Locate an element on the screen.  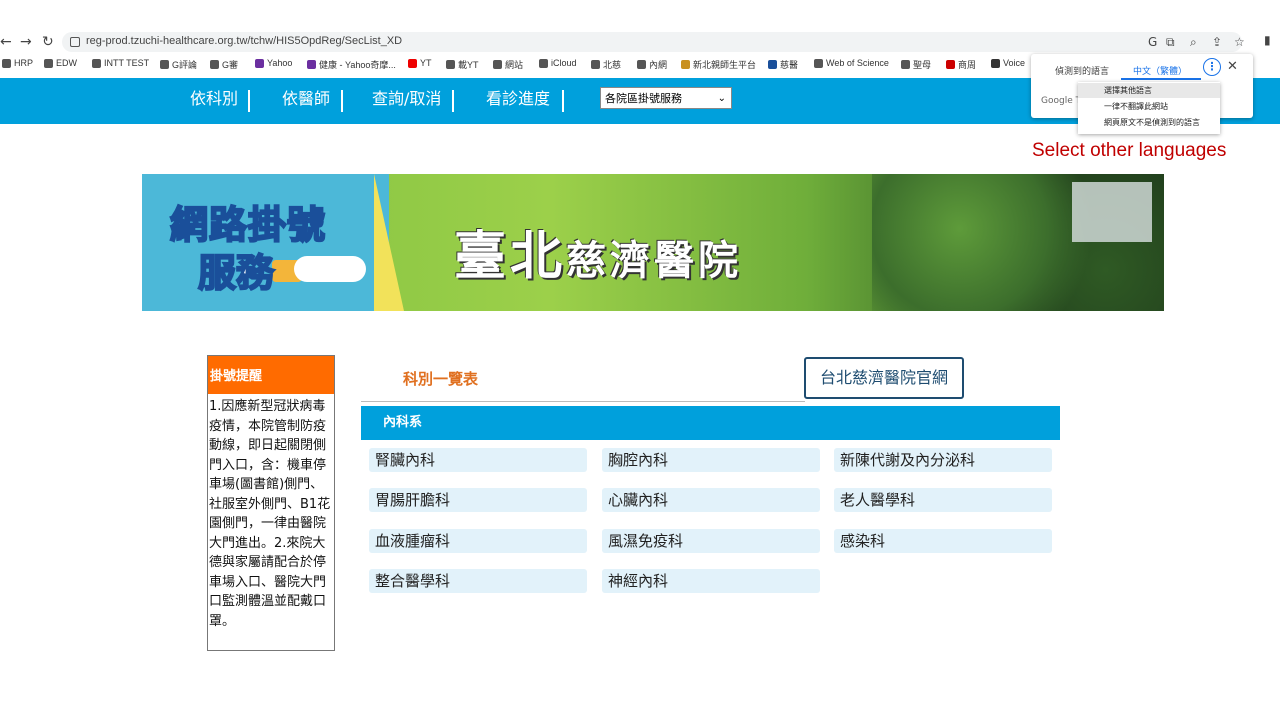
translate-tab-detected: 偵測到的語言 is located at coordinates (1082, 70).